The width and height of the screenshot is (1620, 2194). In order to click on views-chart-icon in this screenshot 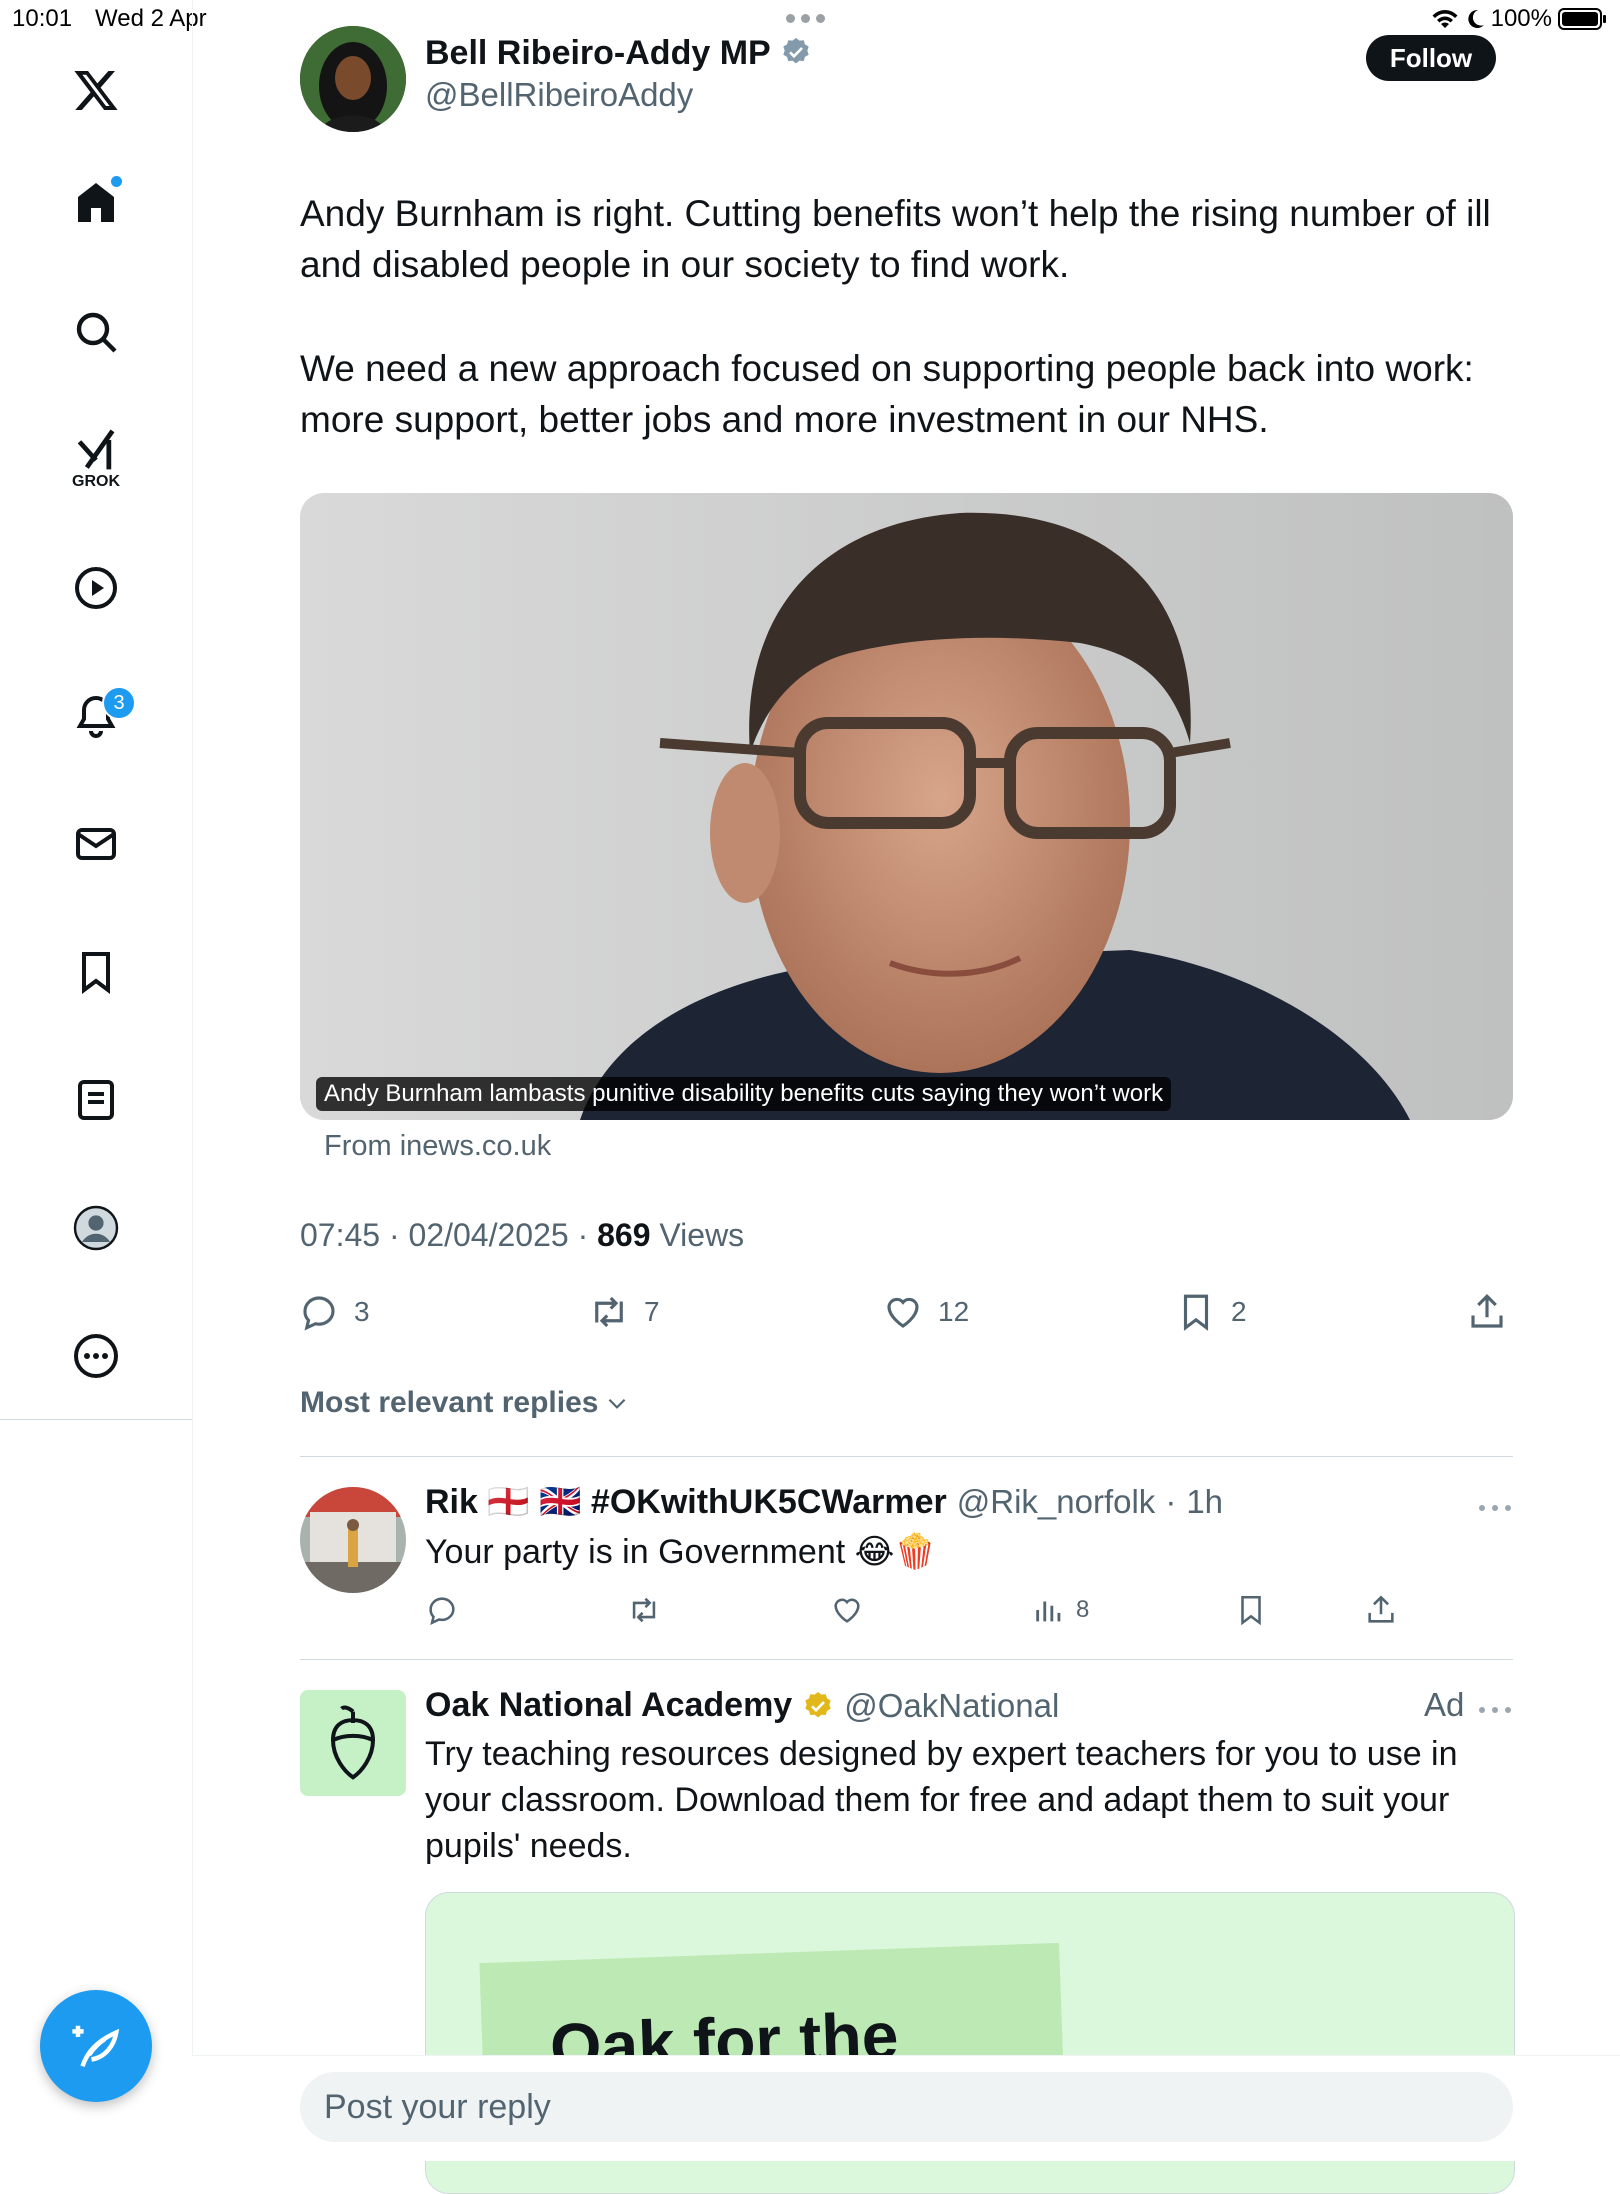, I will do `click(1048, 1611)`.